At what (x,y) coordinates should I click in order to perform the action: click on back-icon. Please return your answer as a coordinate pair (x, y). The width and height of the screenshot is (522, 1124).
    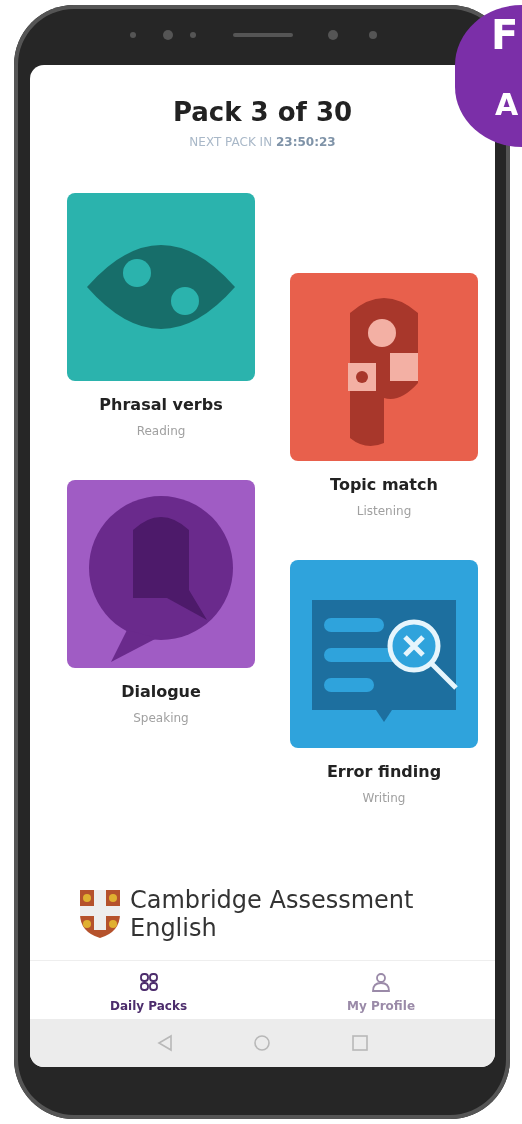
    Looking at the image, I should click on (164, 1043).